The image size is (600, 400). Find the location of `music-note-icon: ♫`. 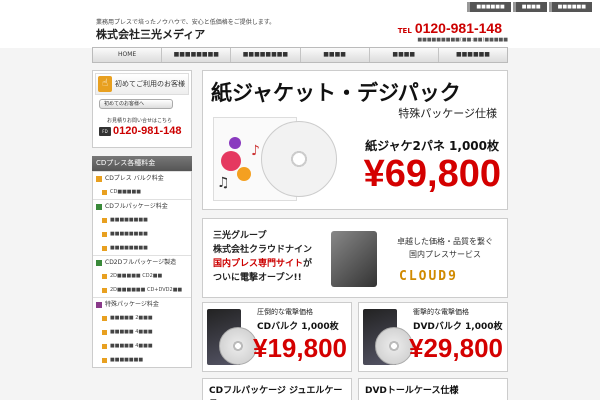

music-note-icon: ♫ is located at coordinates (223, 183).